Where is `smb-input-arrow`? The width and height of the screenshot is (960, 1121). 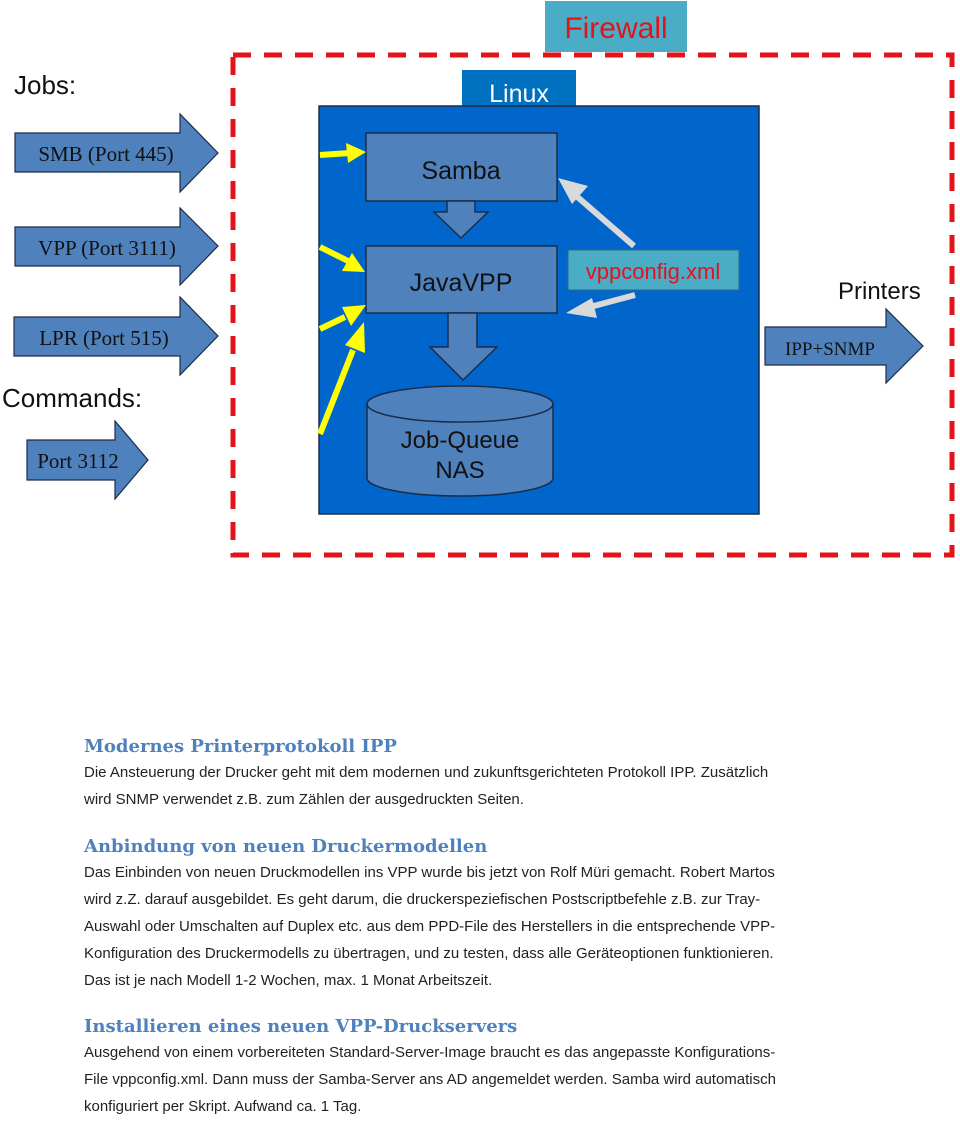
smb-input-arrow is located at coordinates (335, 154).